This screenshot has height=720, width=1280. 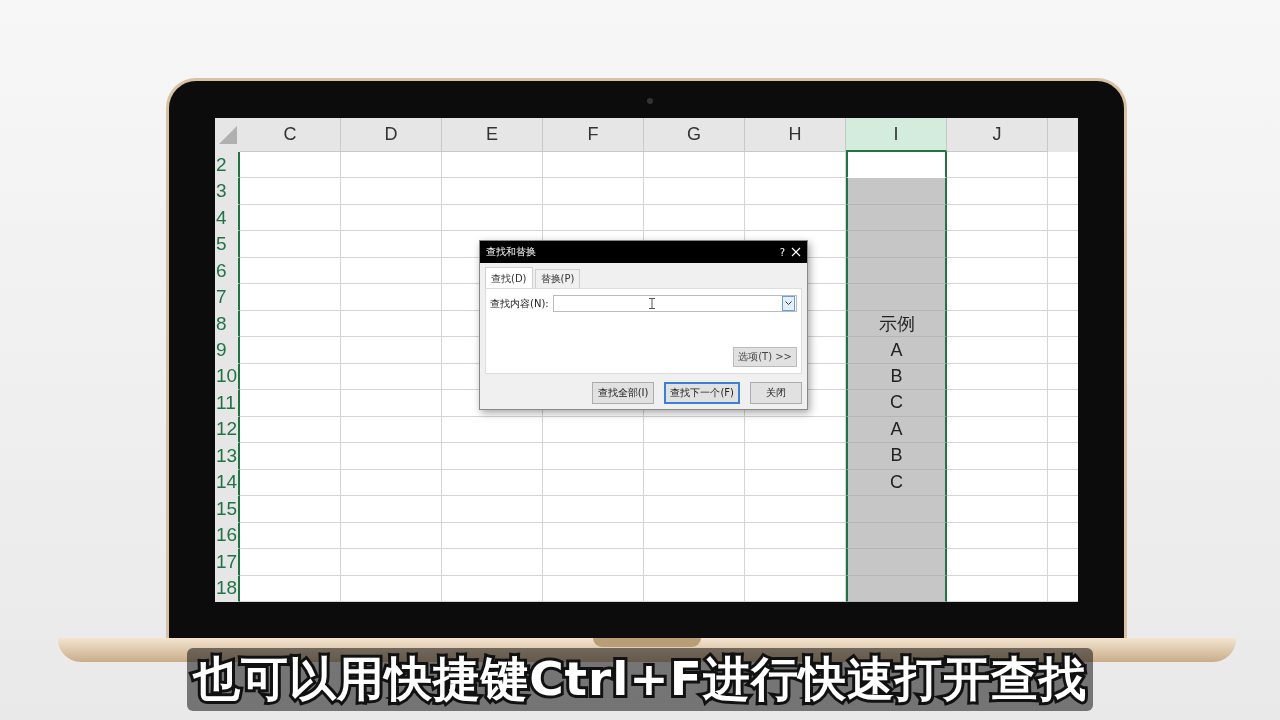 I want to click on row-header: 13, so click(x=227, y=456).